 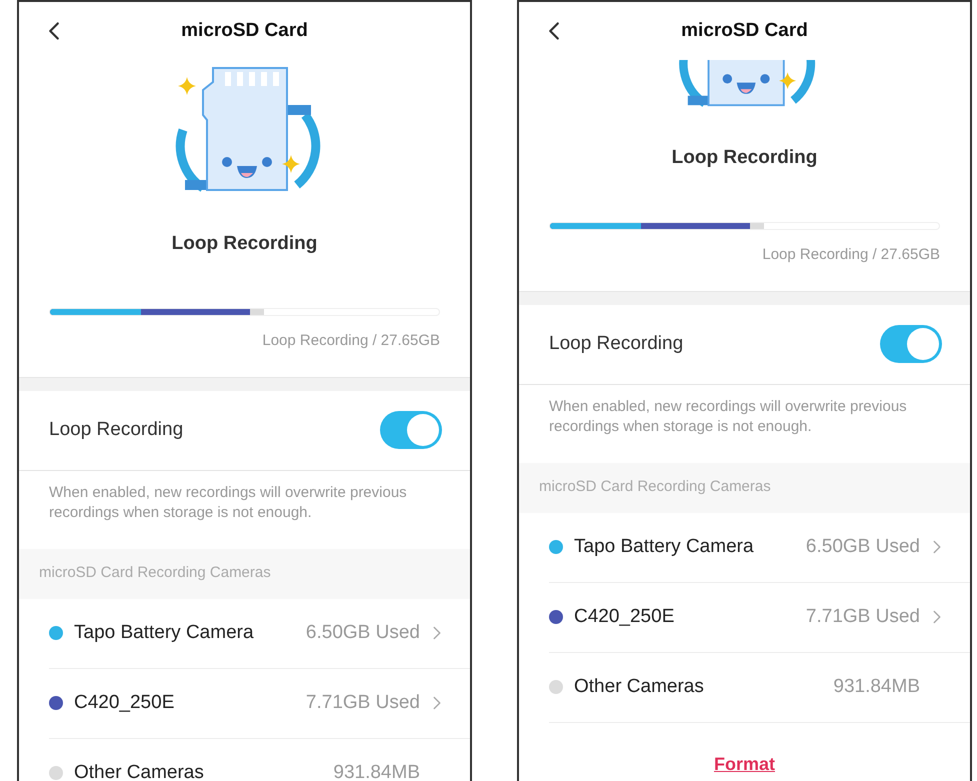 What do you see at coordinates (744, 764) in the screenshot?
I see `format-link: Format` at bounding box center [744, 764].